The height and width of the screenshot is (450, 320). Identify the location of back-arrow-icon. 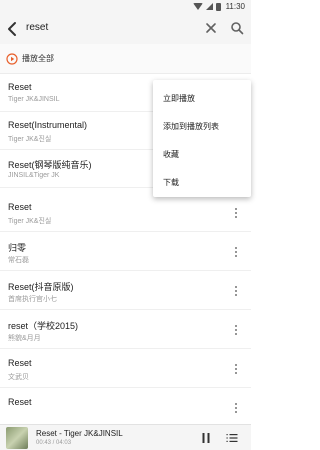
(13, 29).